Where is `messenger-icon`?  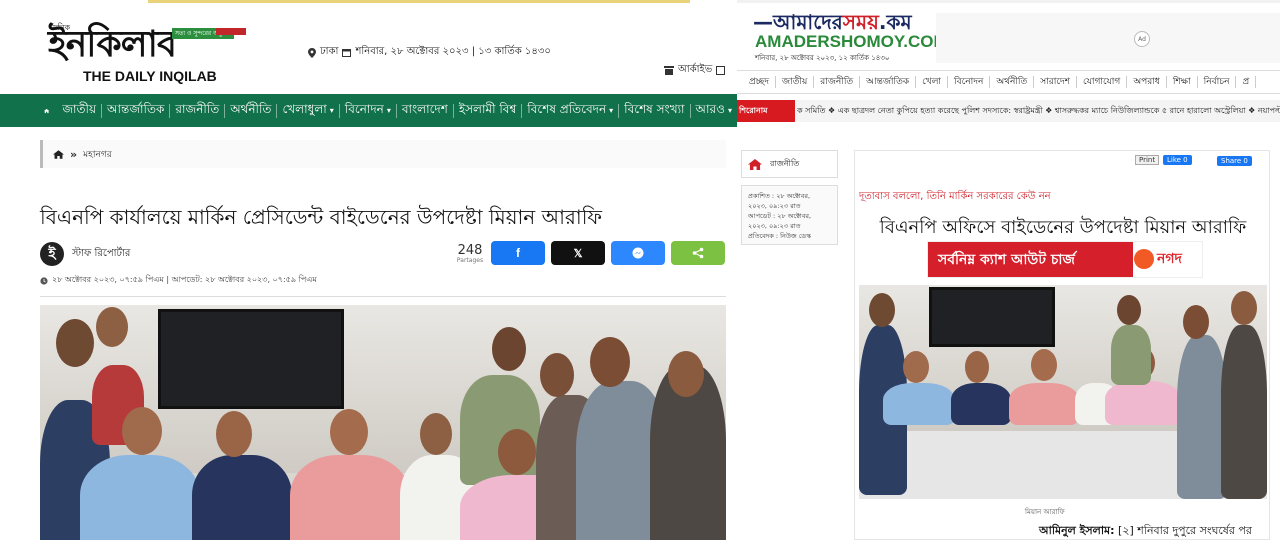
messenger-icon is located at coordinates (638, 253).